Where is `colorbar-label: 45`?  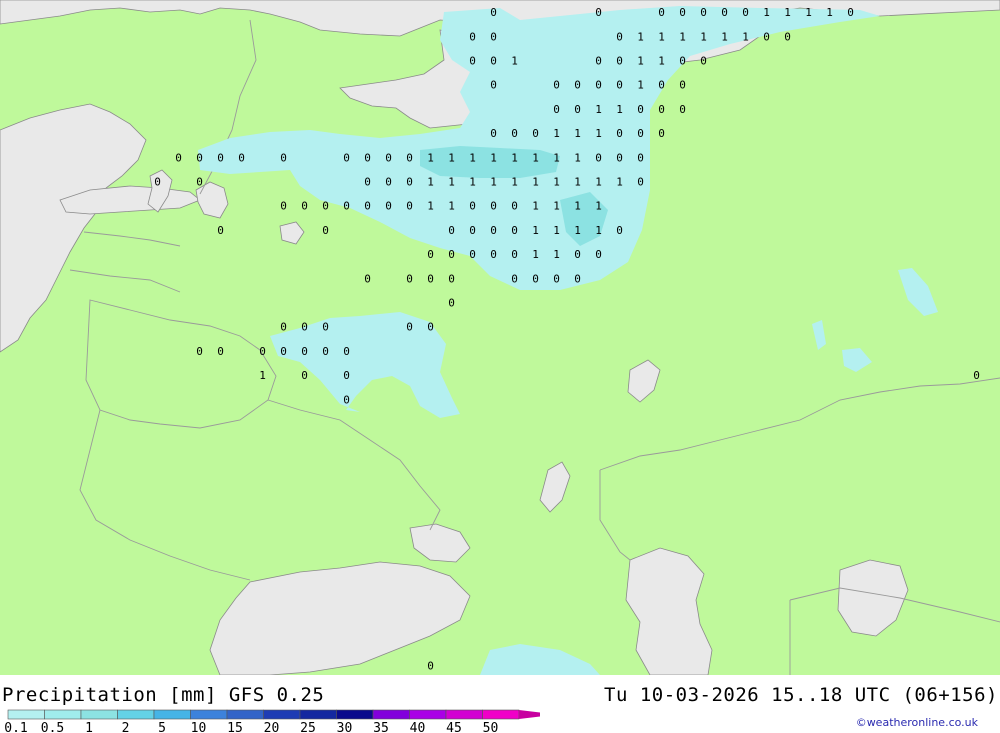
colorbar-label: 45 is located at coordinates (454, 727).